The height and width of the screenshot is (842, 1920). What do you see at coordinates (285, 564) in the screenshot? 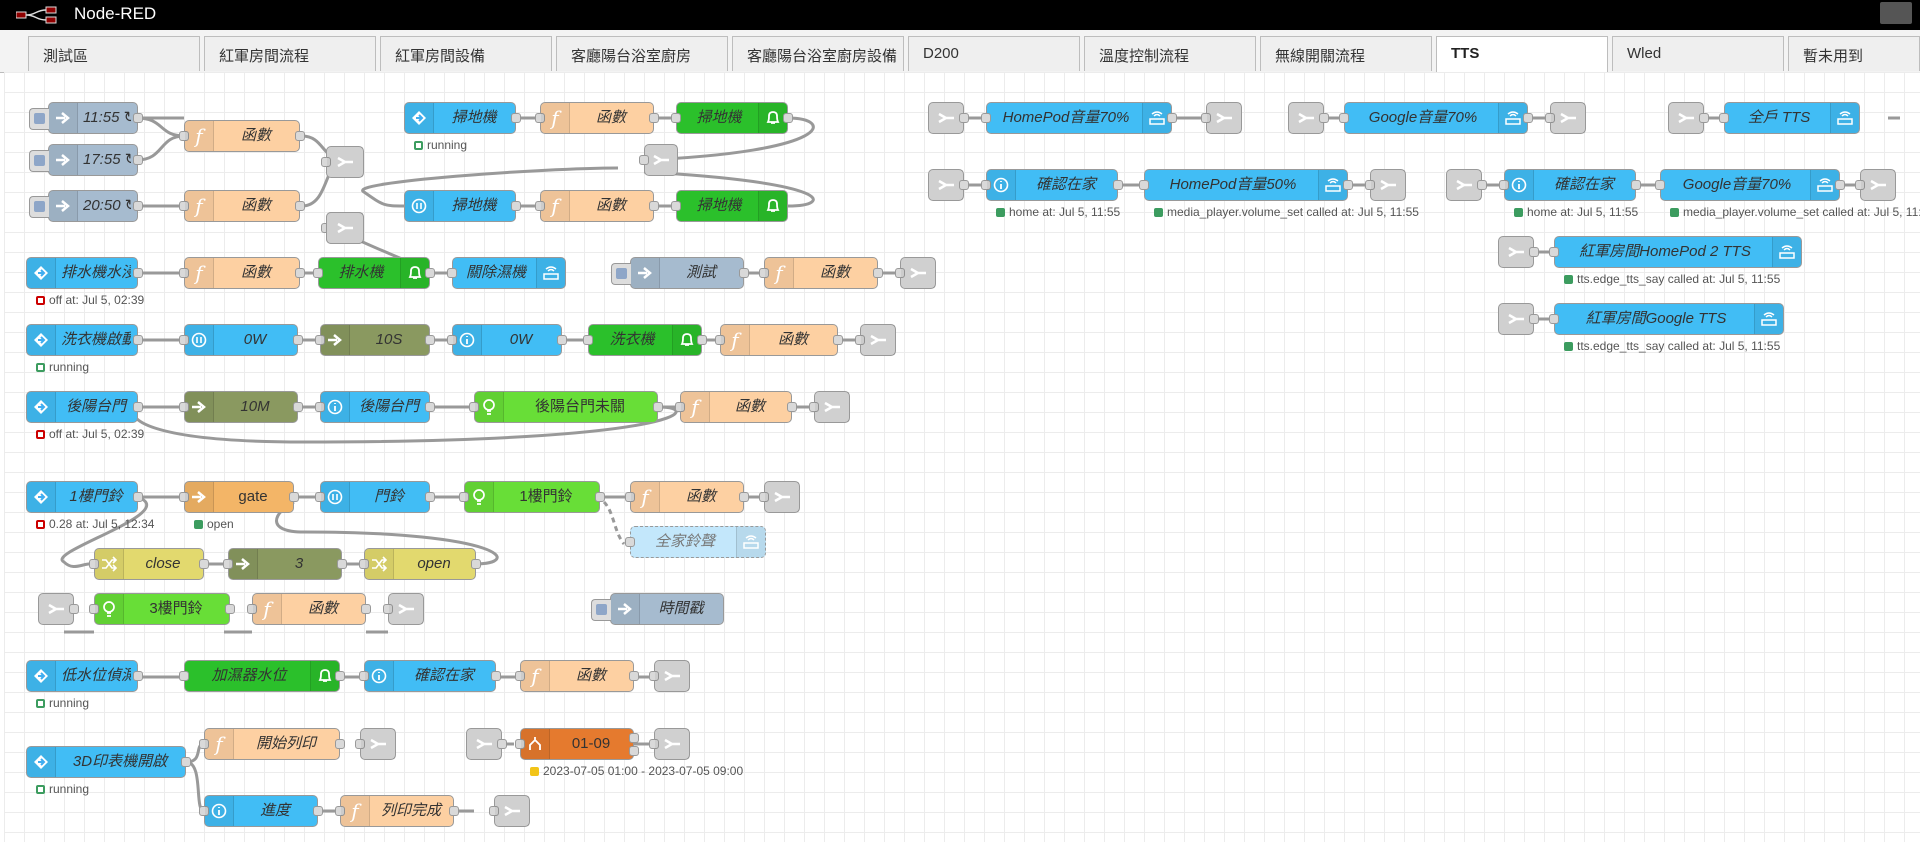
I see `delay-3-node: 3` at bounding box center [285, 564].